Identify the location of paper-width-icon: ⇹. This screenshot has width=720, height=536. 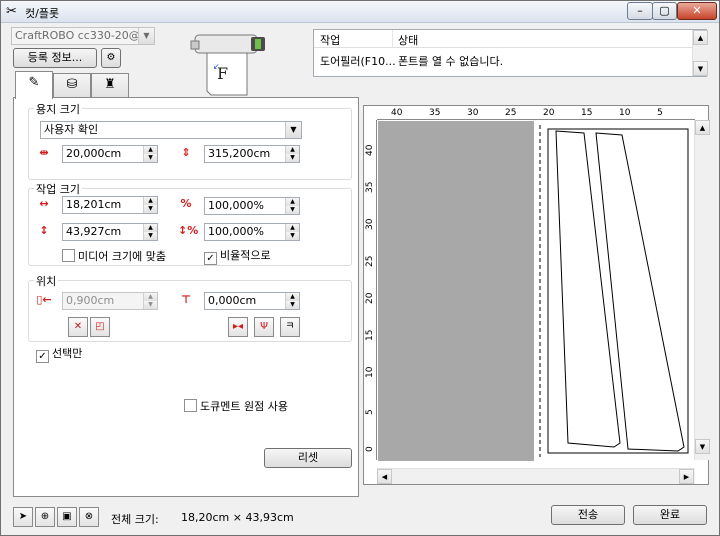
(44, 152).